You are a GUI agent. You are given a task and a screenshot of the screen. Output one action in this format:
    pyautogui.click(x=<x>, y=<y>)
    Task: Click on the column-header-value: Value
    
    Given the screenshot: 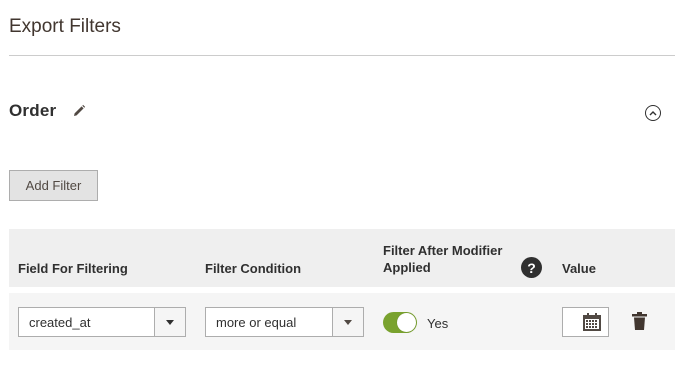 What is the action you would take?
    pyautogui.click(x=579, y=268)
    